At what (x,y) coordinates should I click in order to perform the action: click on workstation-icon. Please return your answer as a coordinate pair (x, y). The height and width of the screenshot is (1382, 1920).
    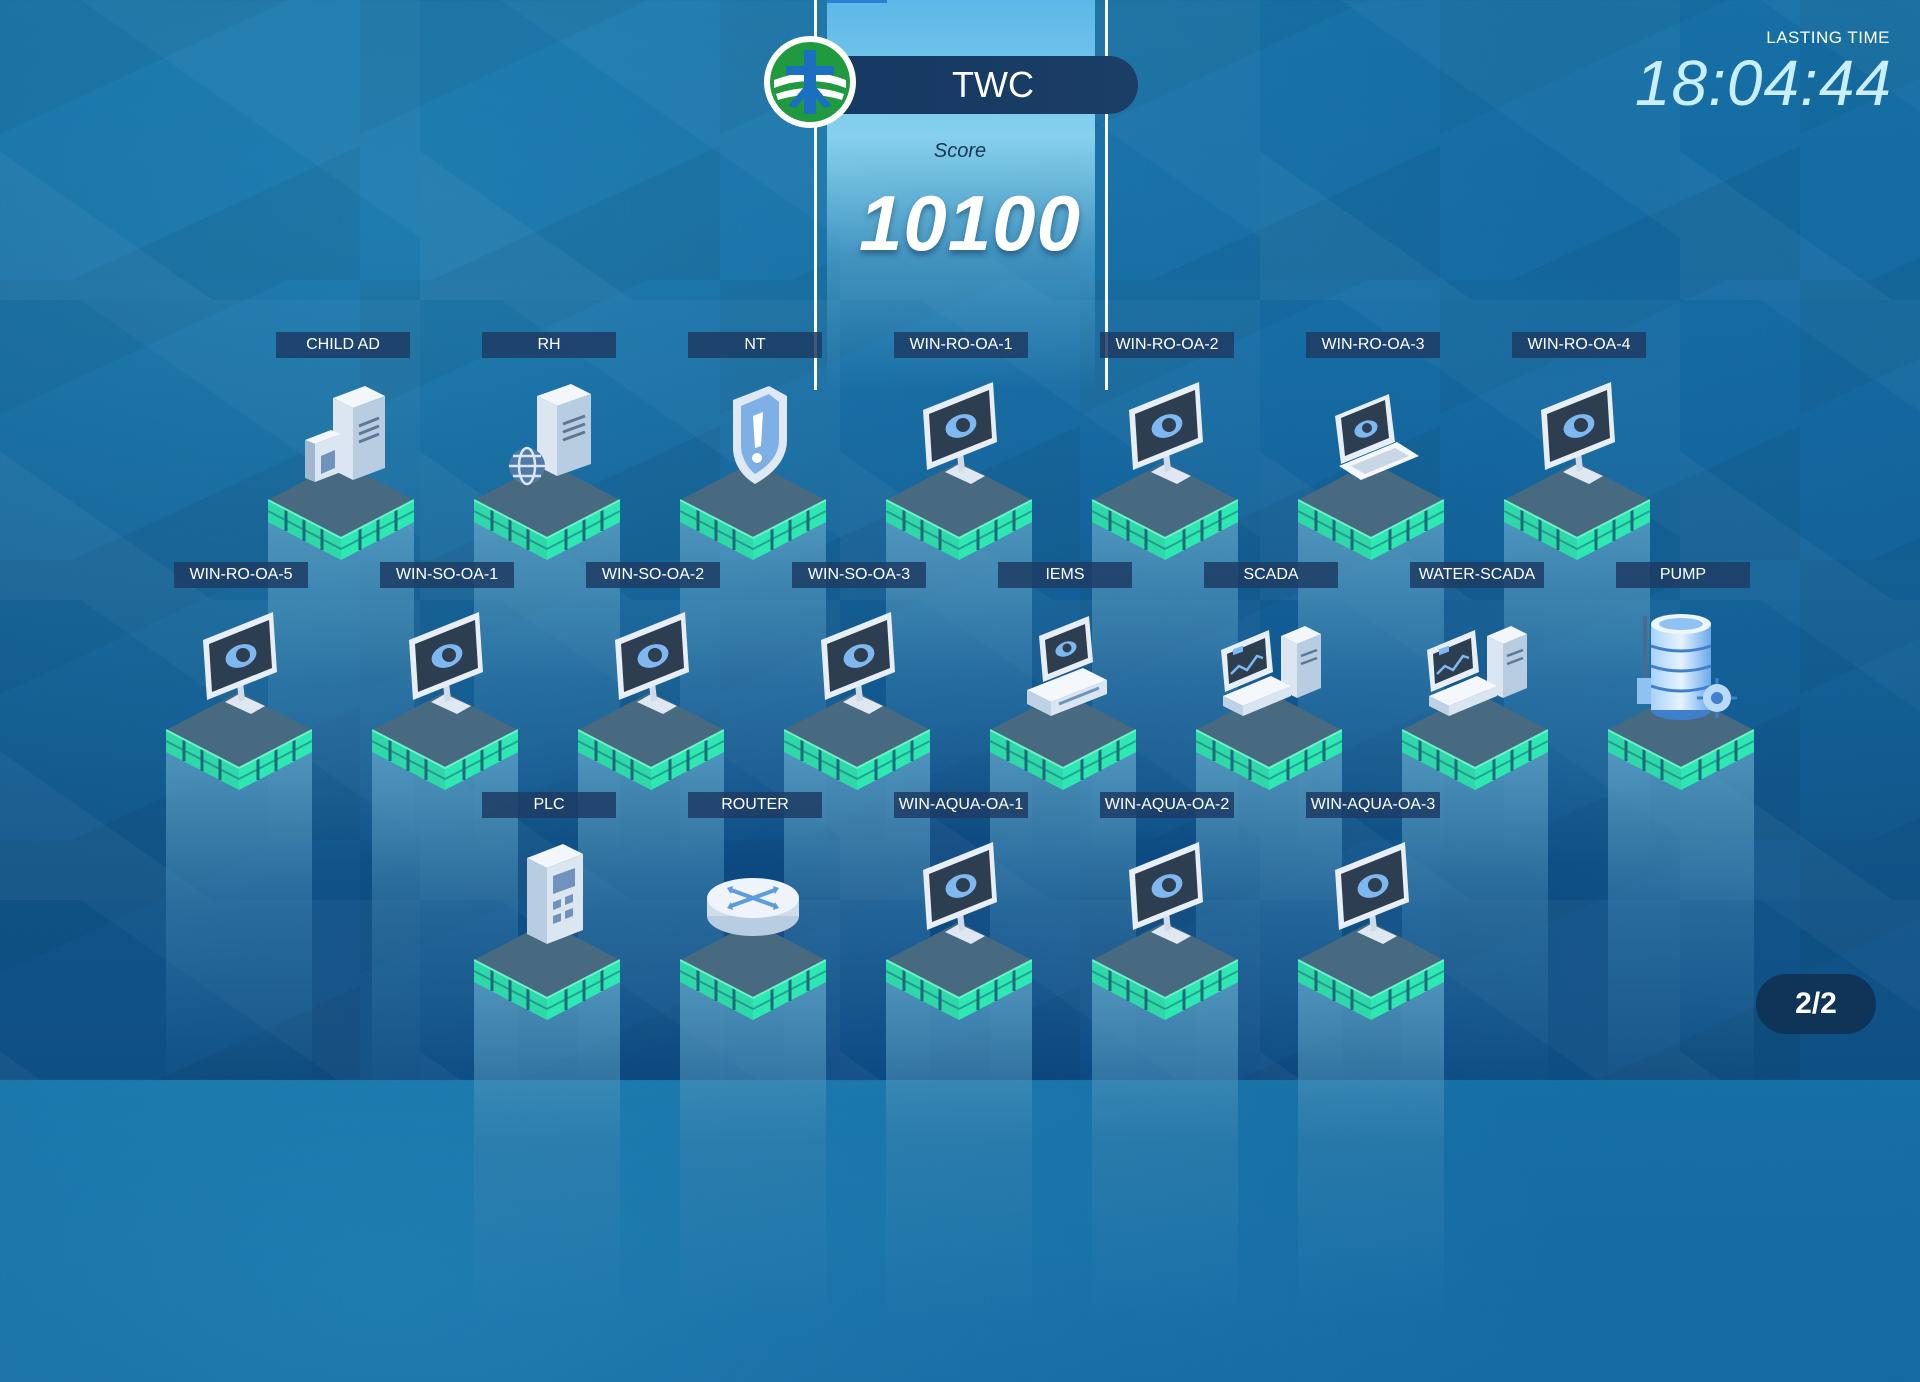
    Looking at the image, I should click on (1063, 666).